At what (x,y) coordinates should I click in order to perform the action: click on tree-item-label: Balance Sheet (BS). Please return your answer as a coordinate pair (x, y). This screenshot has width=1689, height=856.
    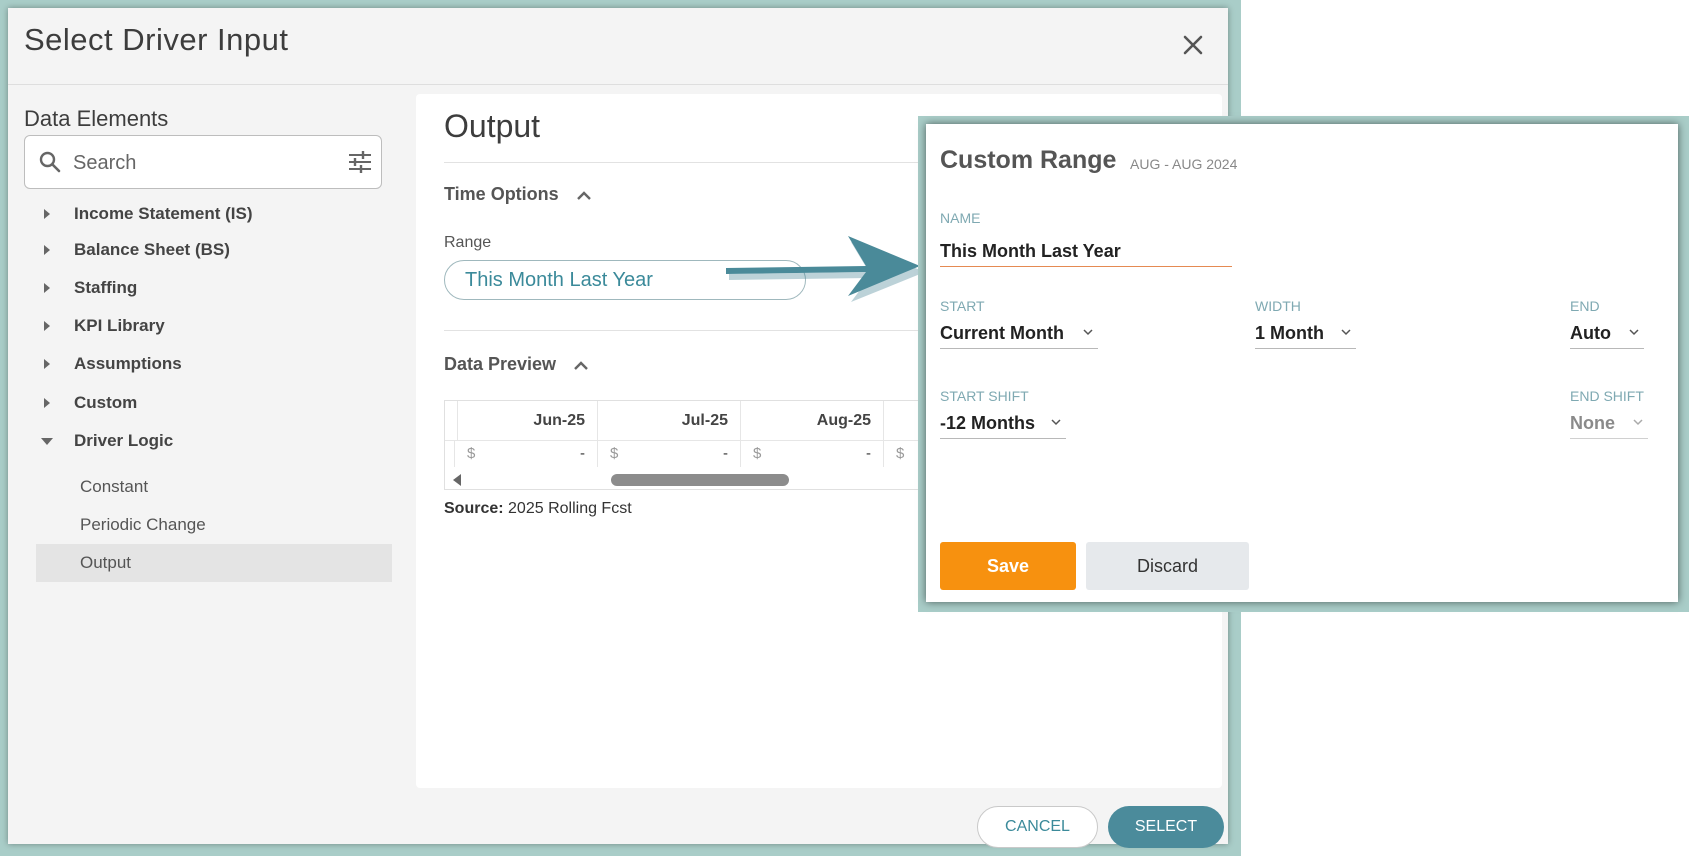
    Looking at the image, I should click on (152, 249).